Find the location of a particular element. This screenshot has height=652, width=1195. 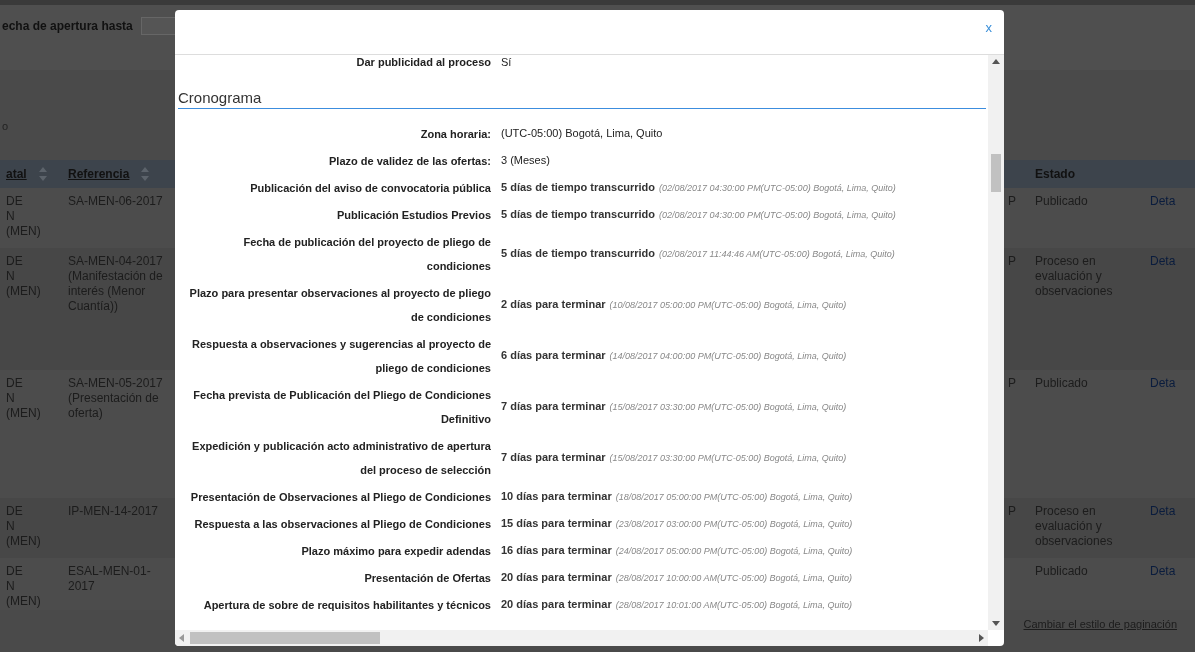

field-value: 16 días para terminar is located at coordinates (556, 551).